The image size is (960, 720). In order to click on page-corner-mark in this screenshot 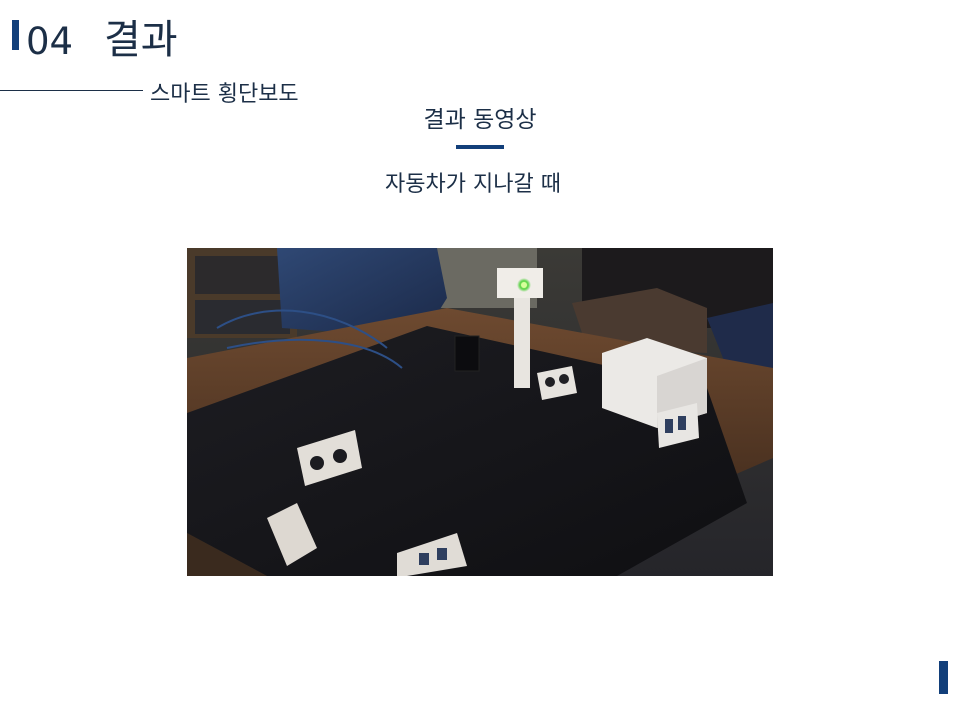, I will do `click(943, 677)`.